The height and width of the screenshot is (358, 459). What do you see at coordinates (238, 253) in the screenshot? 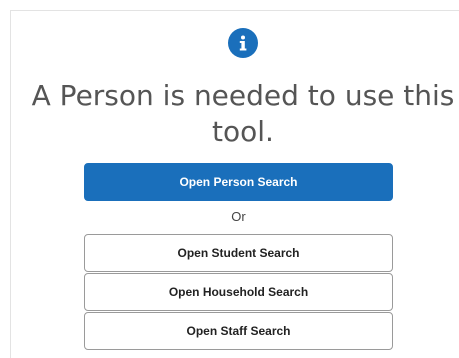
I see `open-student-search-button: Open Student Search` at bounding box center [238, 253].